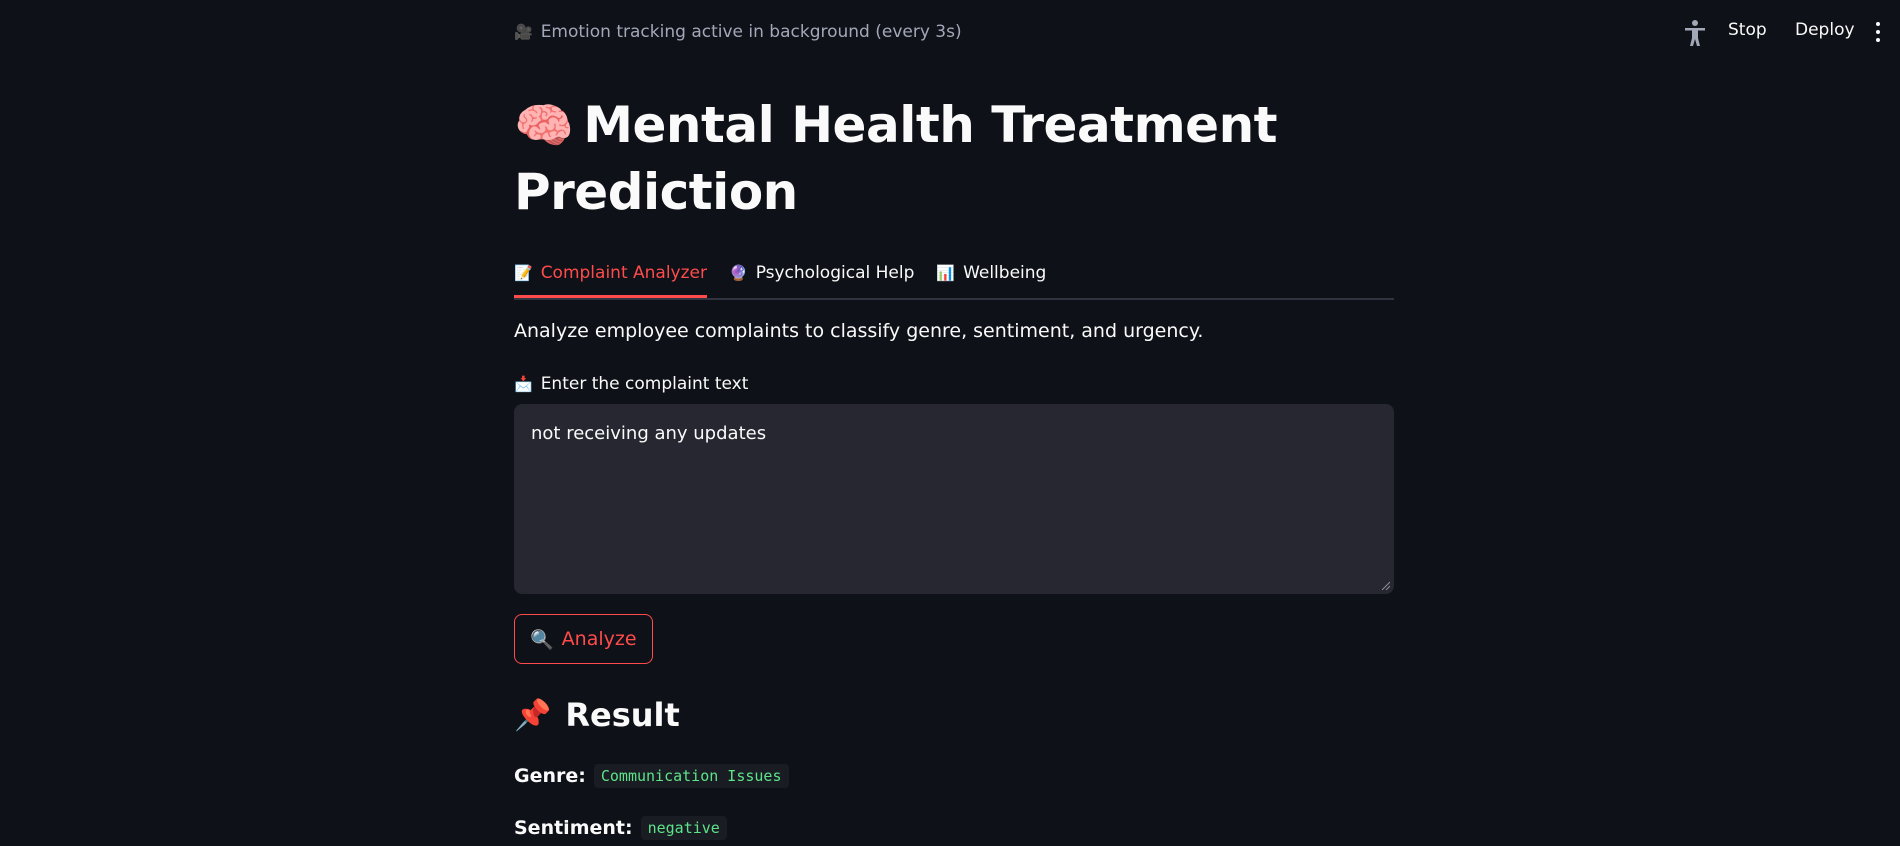  Describe the element at coordinates (523, 273) in the screenshot. I see `memo-icon: 📝` at that location.